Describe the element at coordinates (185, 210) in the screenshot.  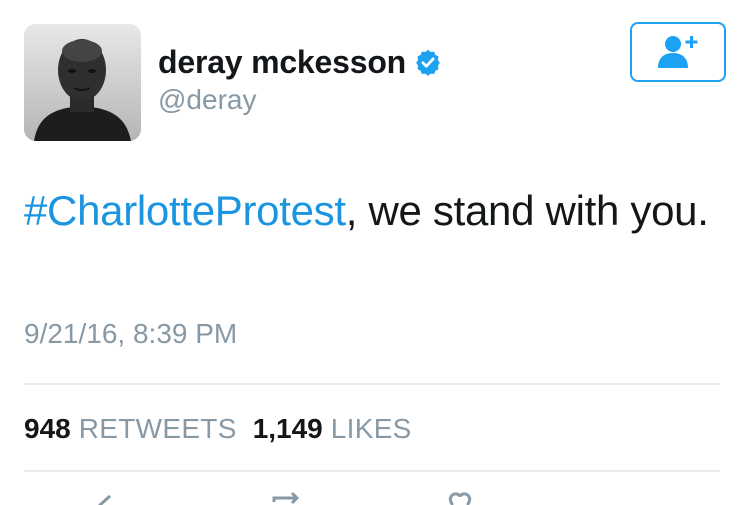
I see `hashtag-link: #CharlotteProtest` at that location.